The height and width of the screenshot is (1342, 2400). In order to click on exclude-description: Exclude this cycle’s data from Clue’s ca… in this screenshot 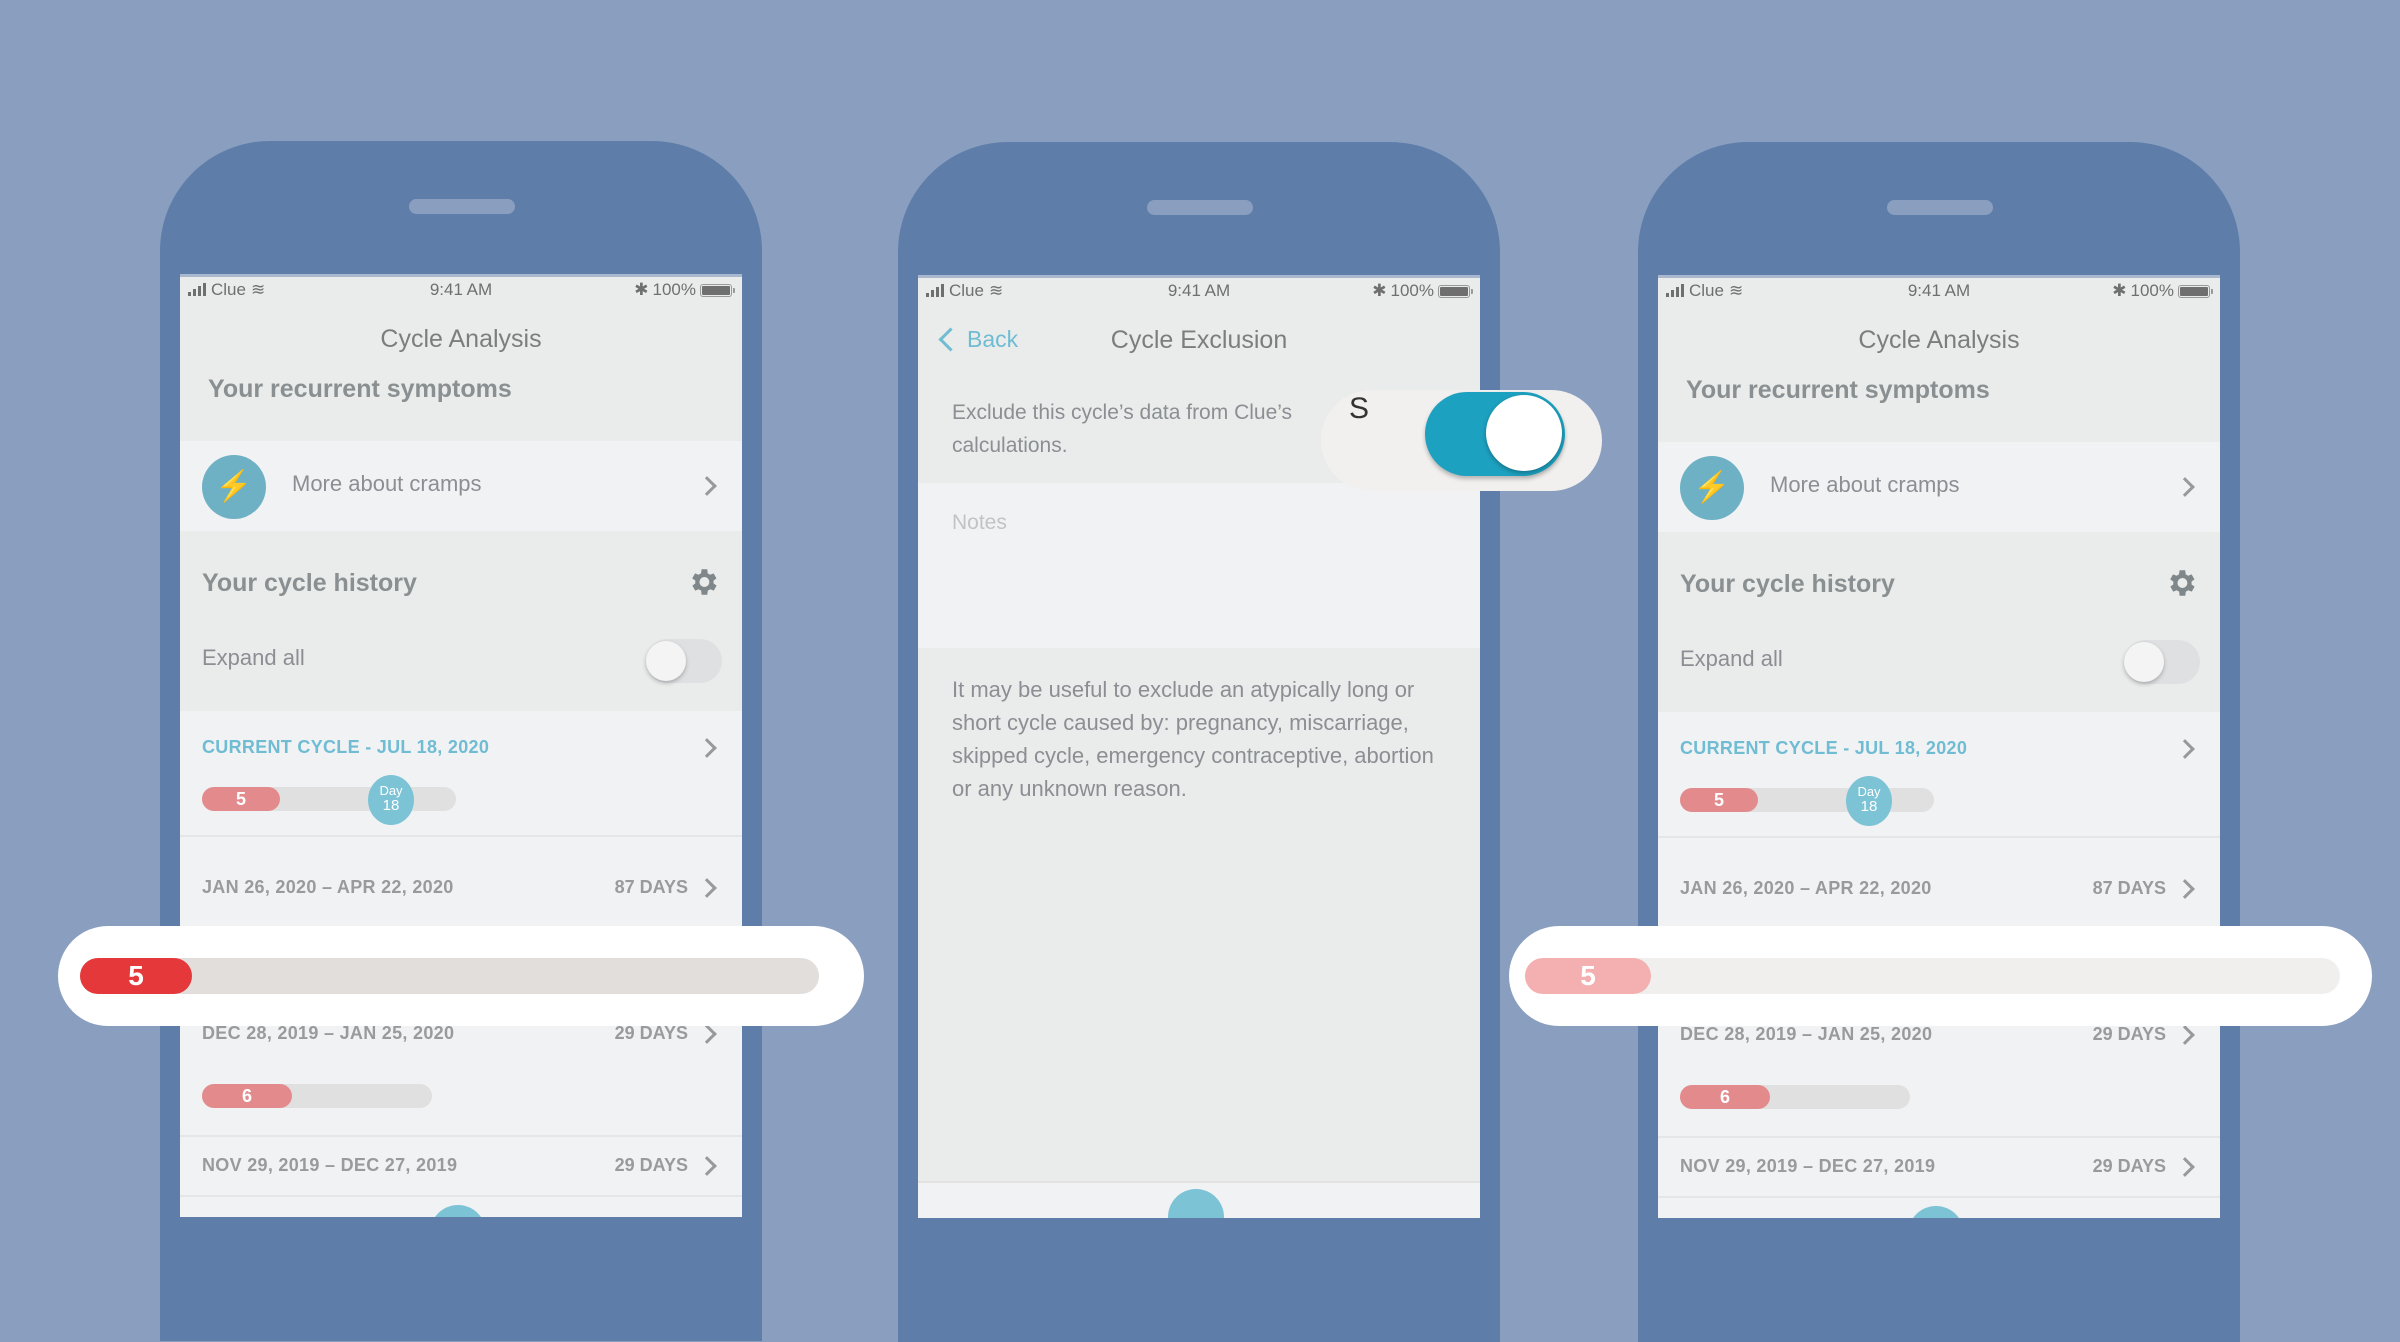, I will do `click(1122, 429)`.